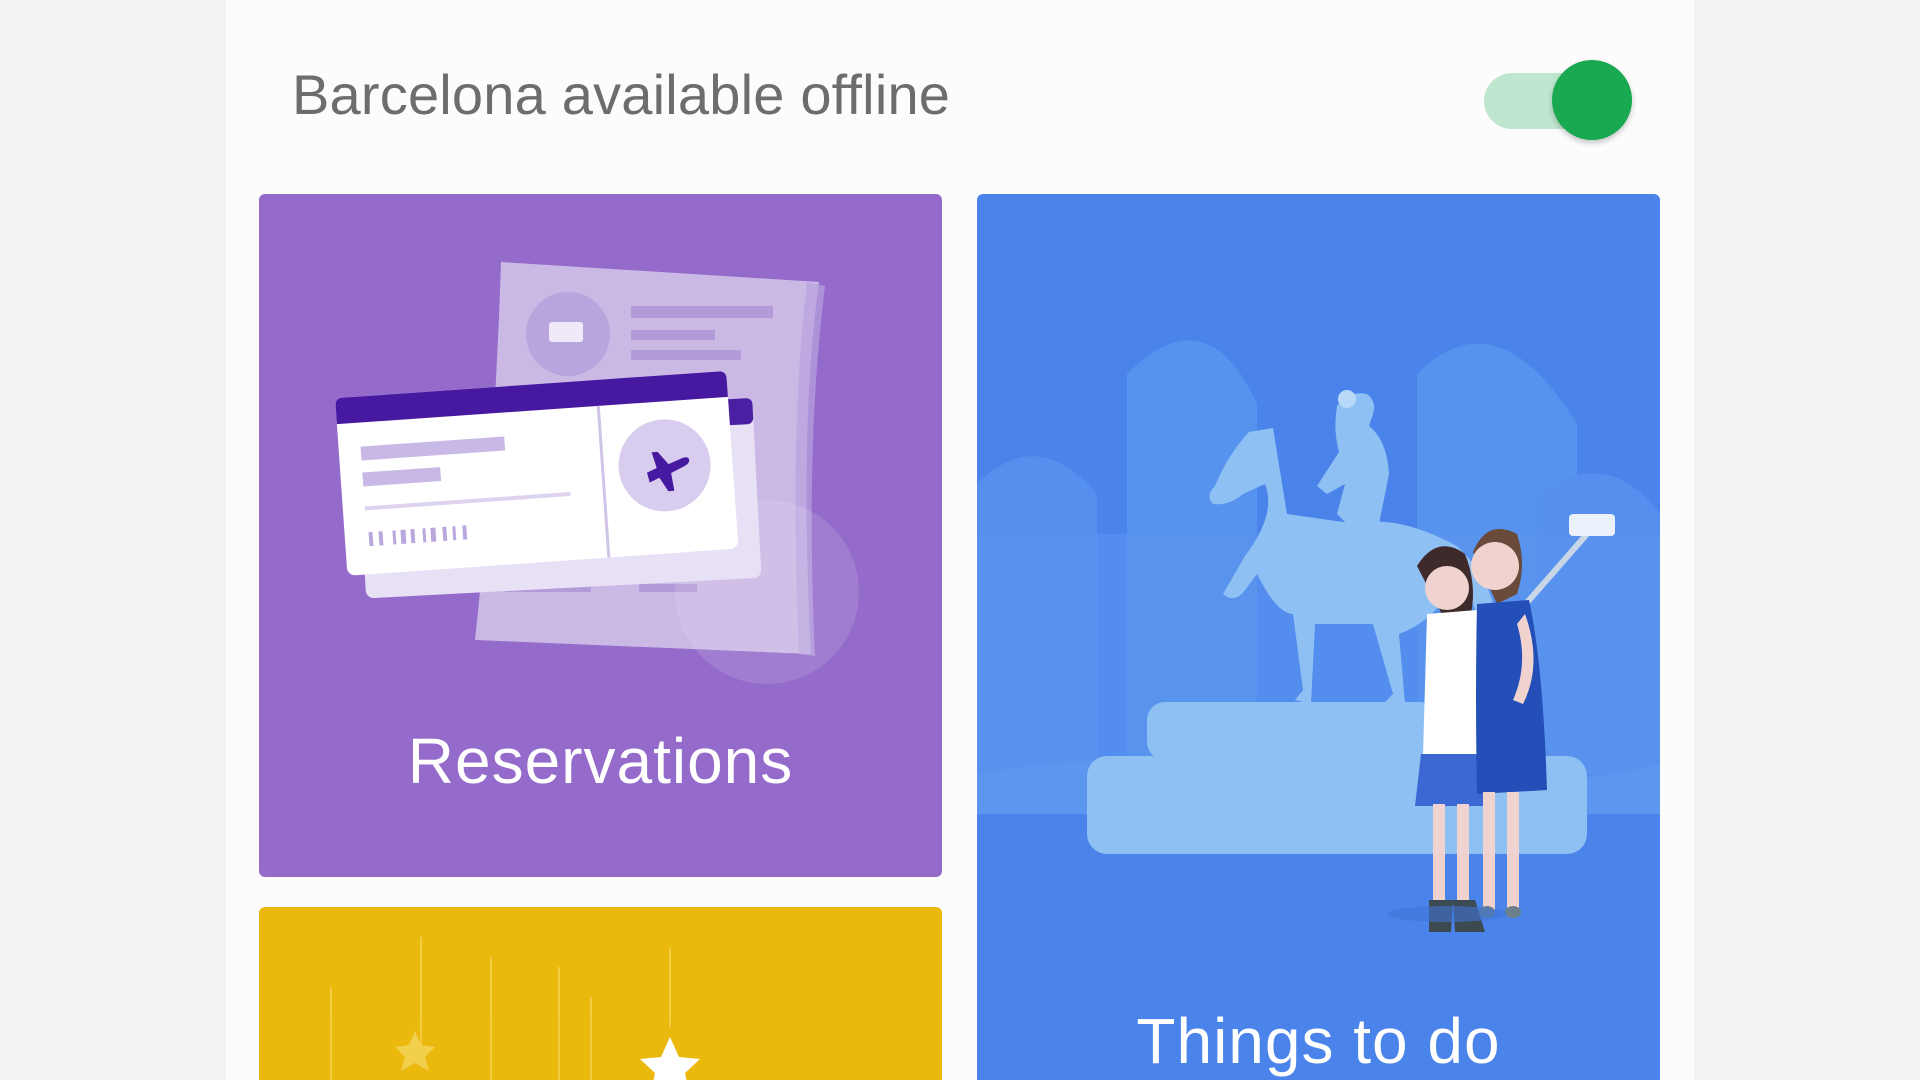 The image size is (1920, 1080). What do you see at coordinates (515, 1008) in the screenshot?
I see `stars-illustration-icon` at bounding box center [515, 1008].